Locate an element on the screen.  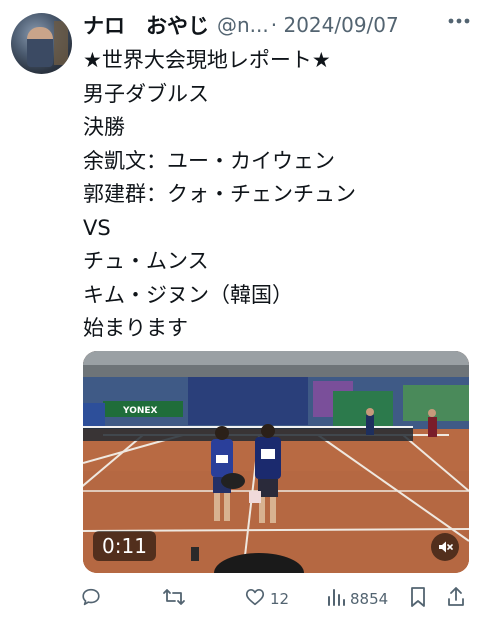
share-icon is located at coordinates (456, 599).